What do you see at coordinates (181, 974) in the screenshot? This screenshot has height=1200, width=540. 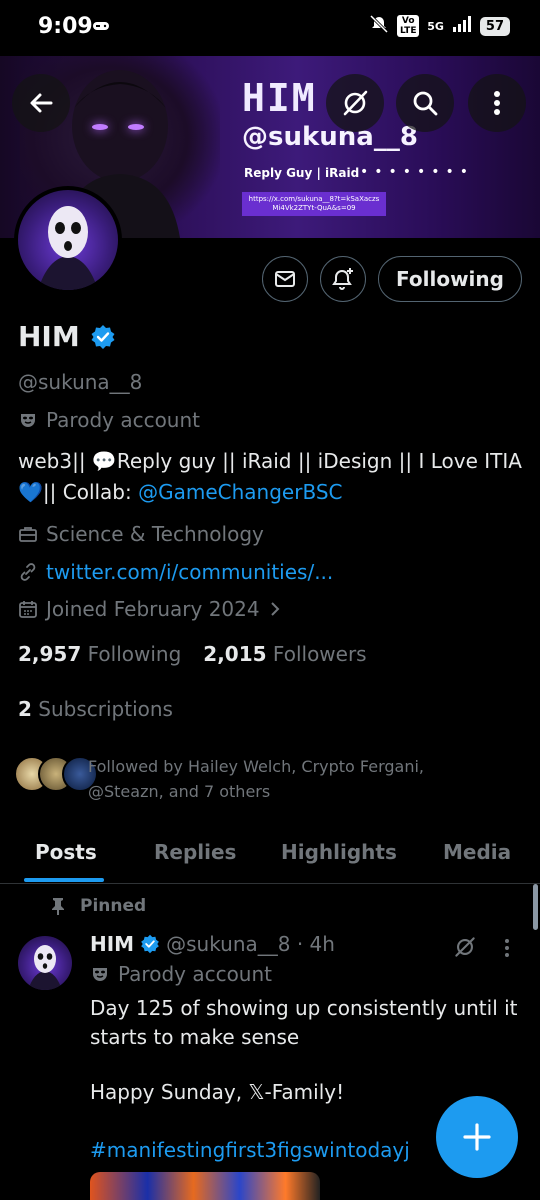 I see `post-parody-label: Parody account` at bounding box center [181, 974].